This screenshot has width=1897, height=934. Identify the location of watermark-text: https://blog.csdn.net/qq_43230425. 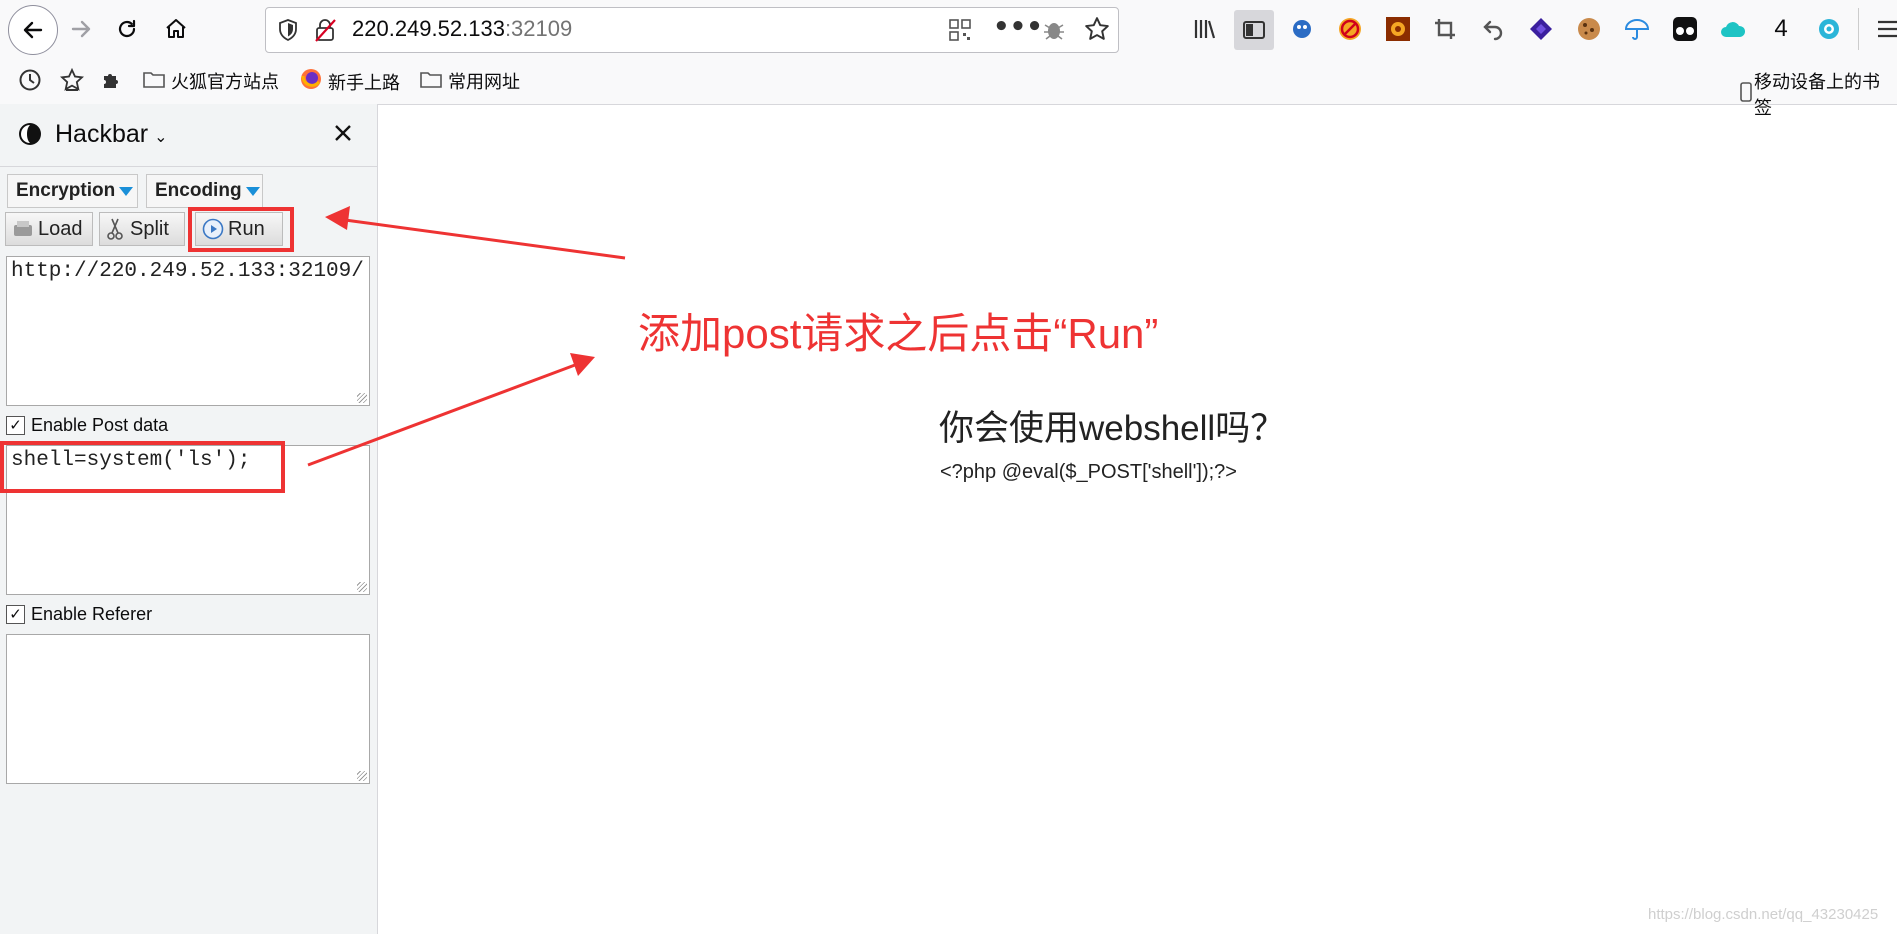
(1763, 914).